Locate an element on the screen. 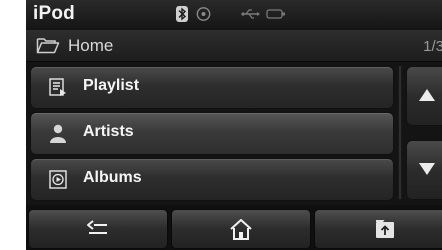 Image resolution: width=442 pixels, height=250 pixels. arrow-up-icon is located at coordinates (427, 95).